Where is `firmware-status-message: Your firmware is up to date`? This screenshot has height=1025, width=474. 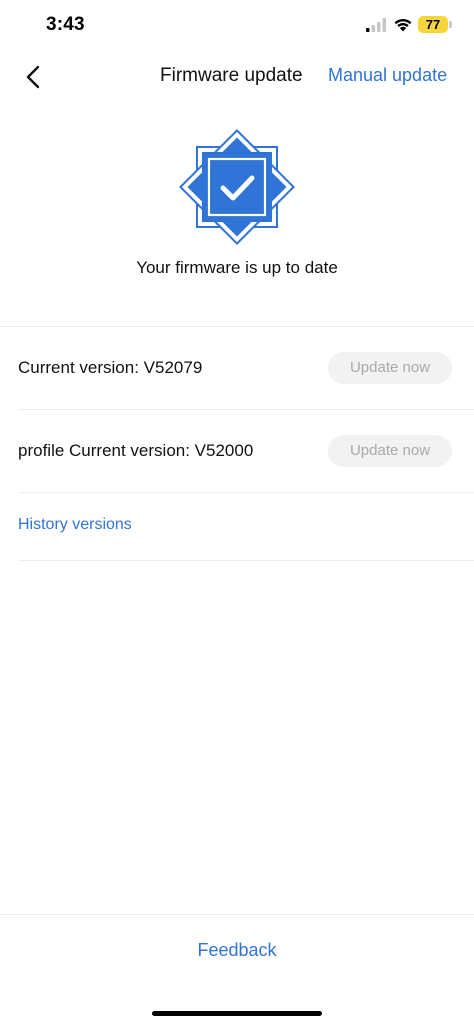 firmware-status-message: Your firmware is up to date is located at coordinates (237, 267).